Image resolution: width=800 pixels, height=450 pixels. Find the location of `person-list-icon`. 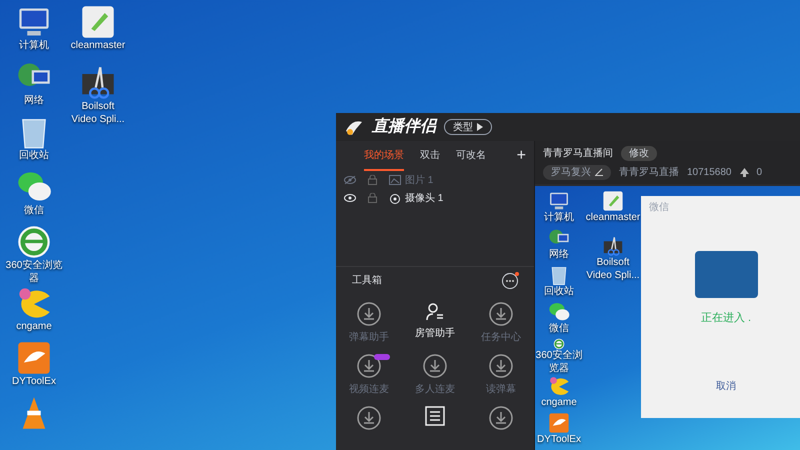

person-list-icon is located at coordinates (435, 312).